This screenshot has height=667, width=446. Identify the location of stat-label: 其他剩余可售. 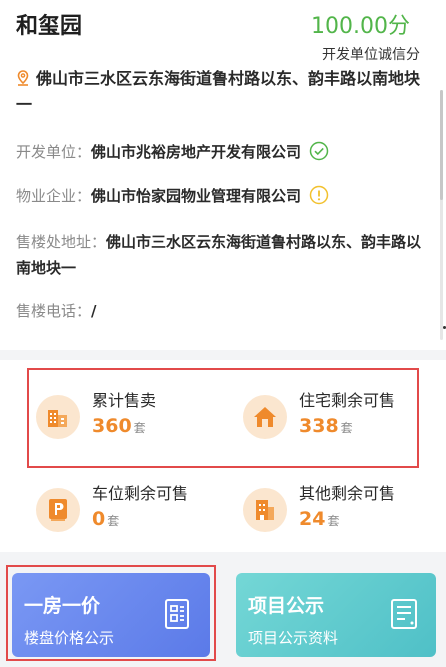
(347, 493).